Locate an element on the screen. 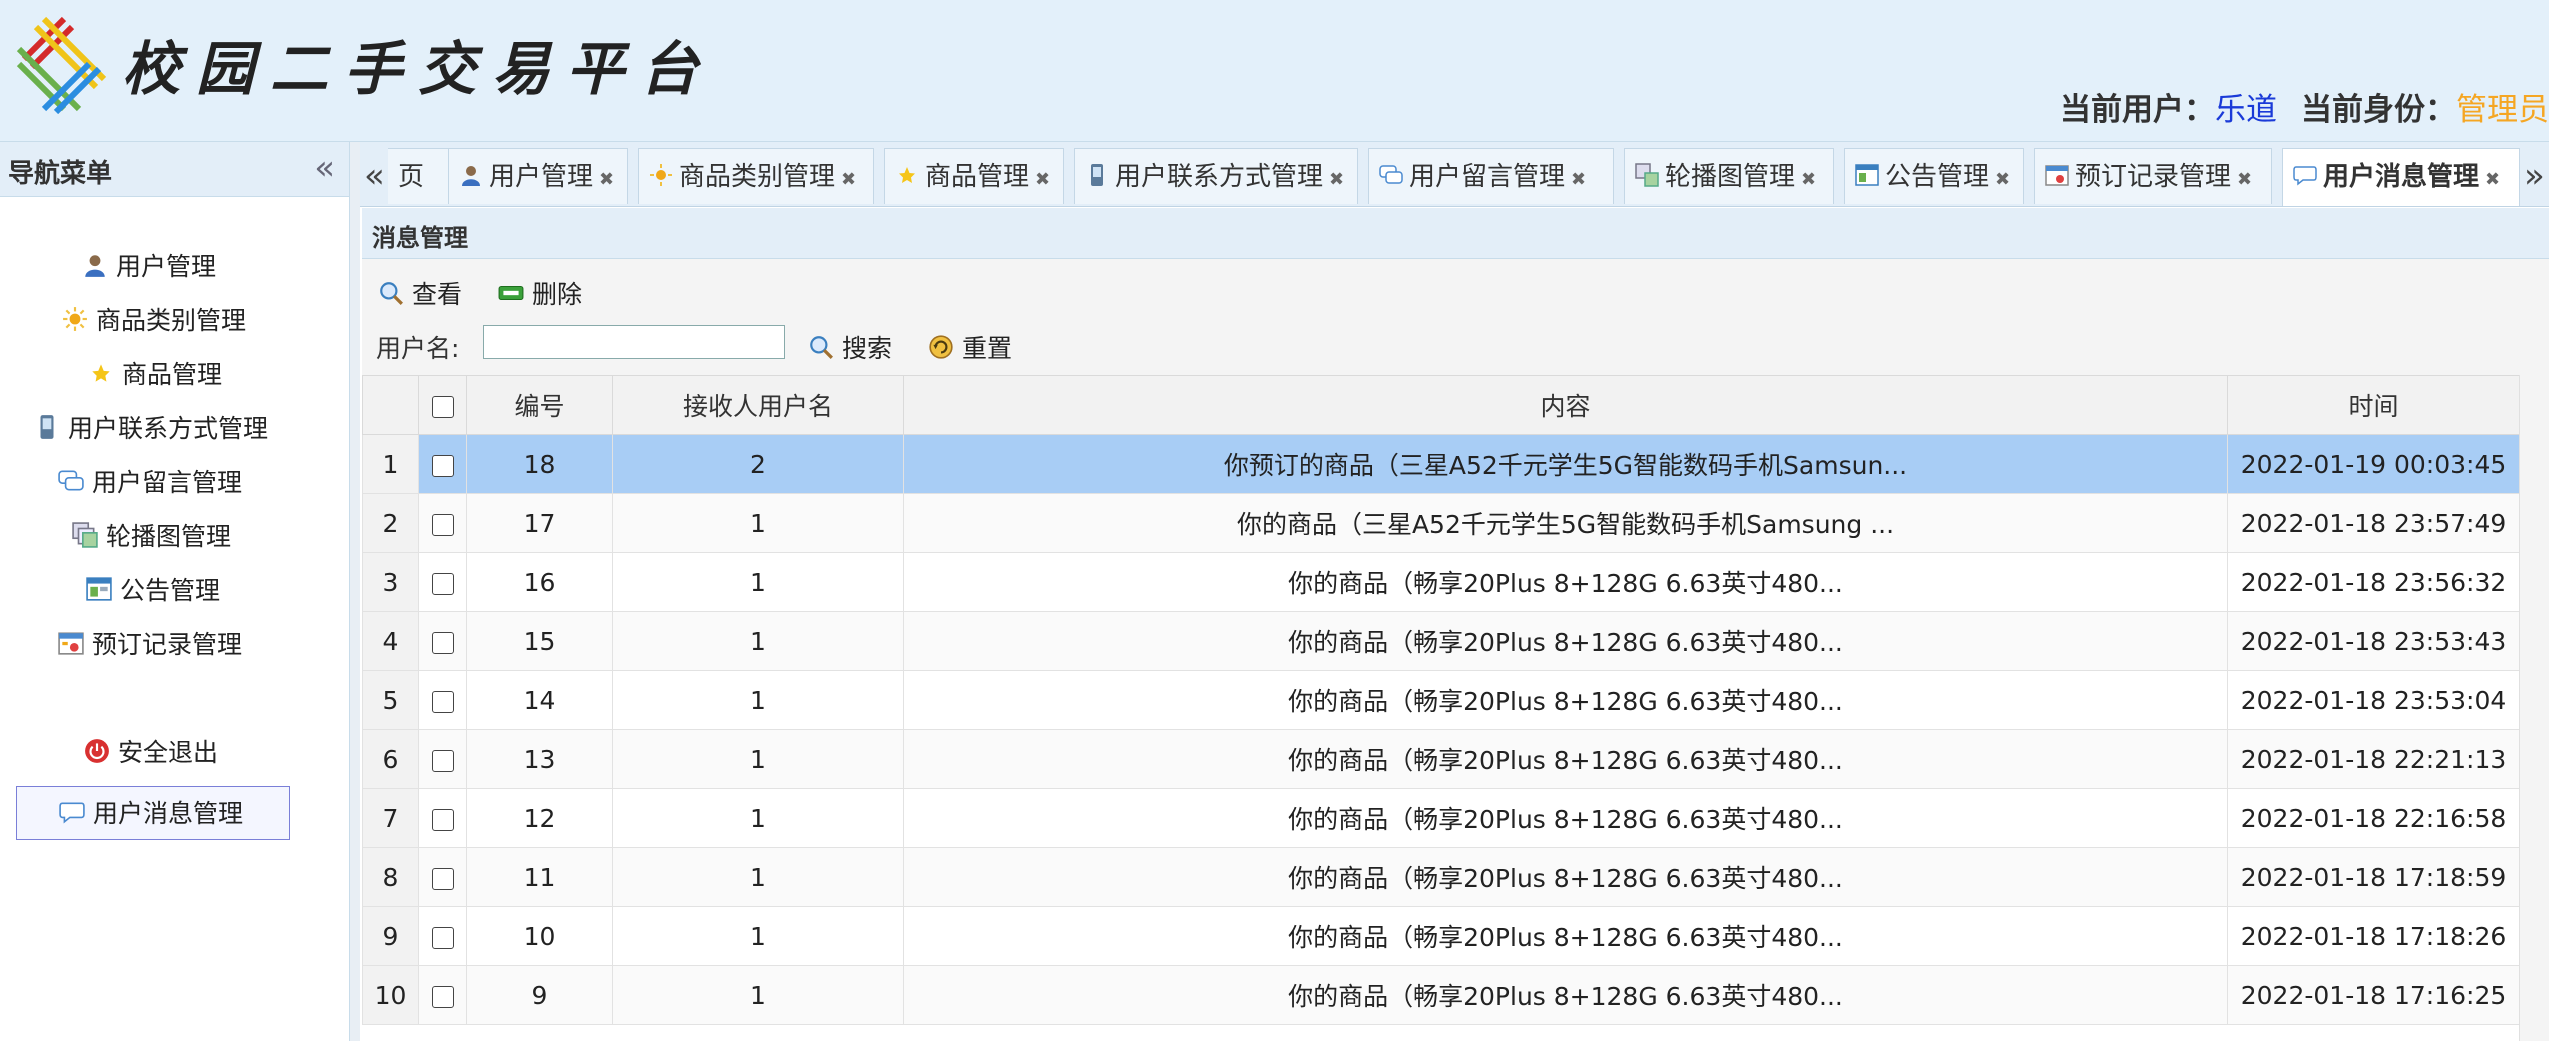  sidebar-item-goods: 商品管理 is located at coordinates (155, 375).